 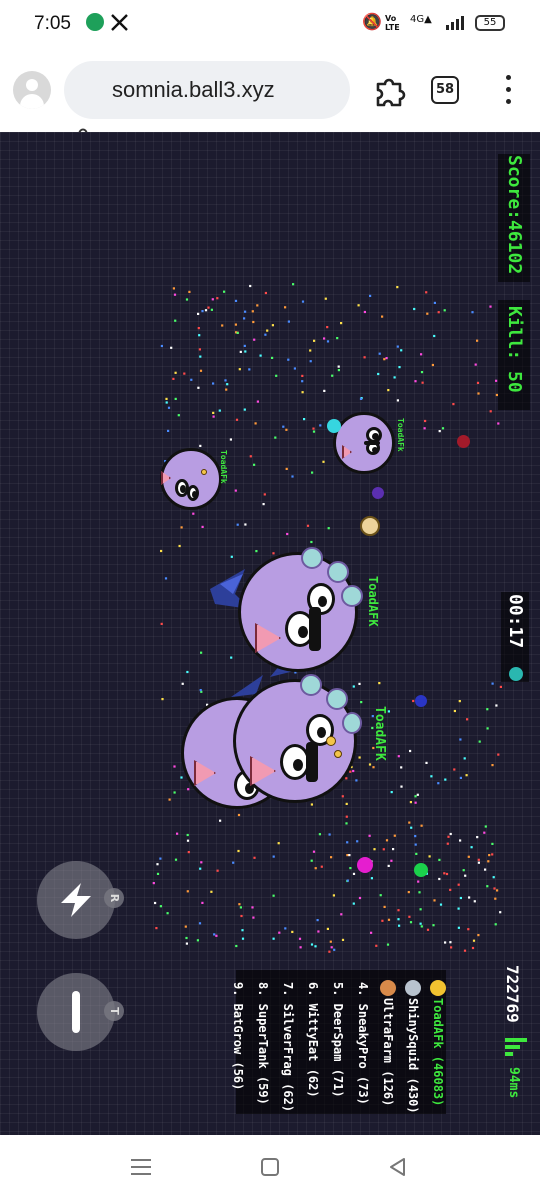 What do you see at coordinates (390, 90) in the screenshot?
I see `extensions-icon` at bounding box center [390, 90].